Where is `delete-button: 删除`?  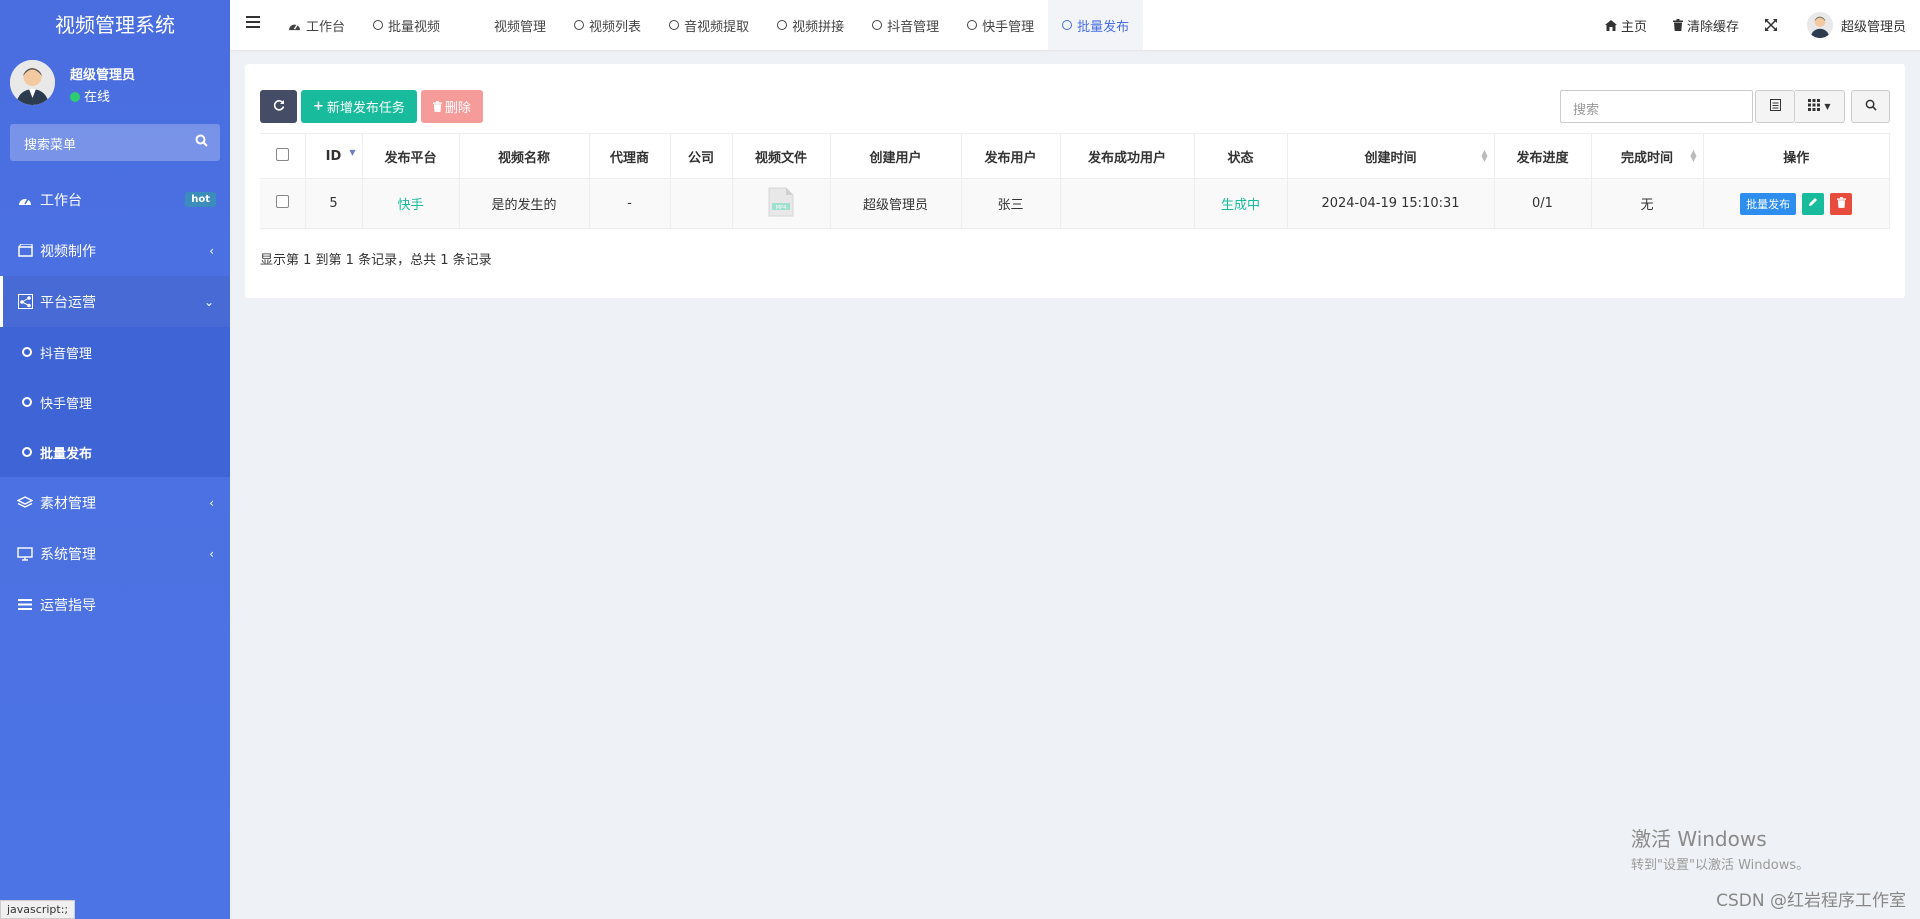
delete-button: 删除 is located at coordinates (451, 106).